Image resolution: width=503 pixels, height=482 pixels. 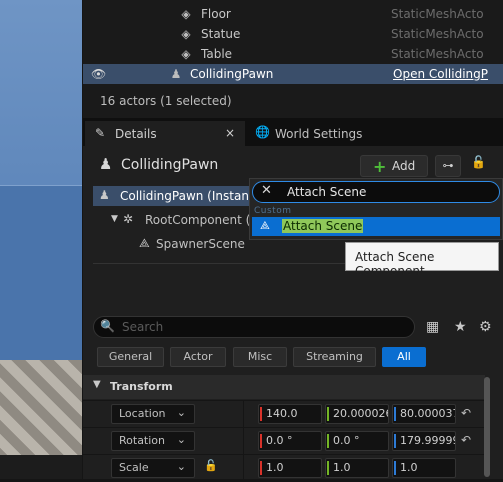 I want to click on close-icon: ×, so click(x=230, y=133).